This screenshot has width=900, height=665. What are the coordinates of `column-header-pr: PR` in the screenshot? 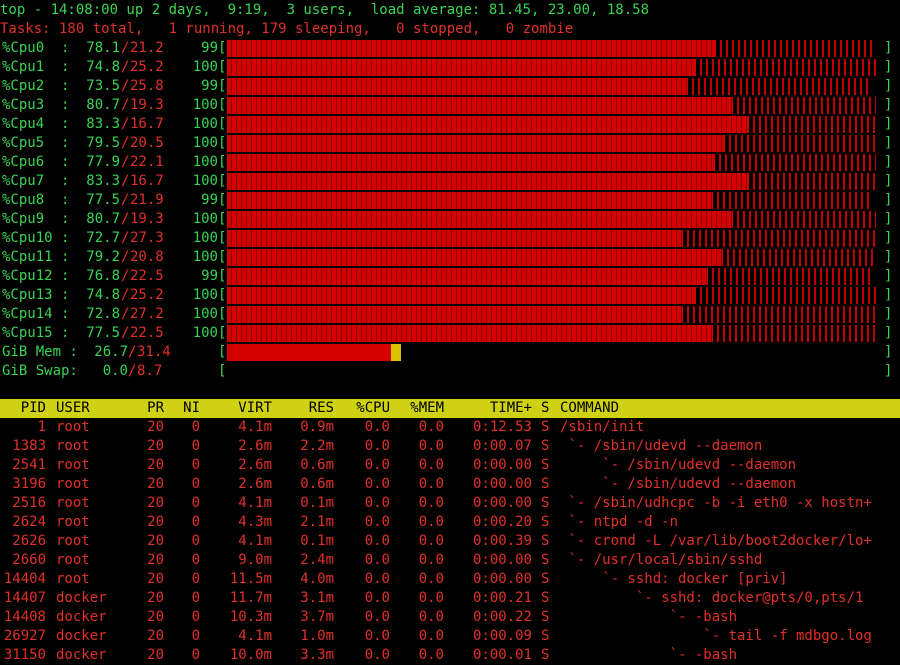 It's located at (142, 408).